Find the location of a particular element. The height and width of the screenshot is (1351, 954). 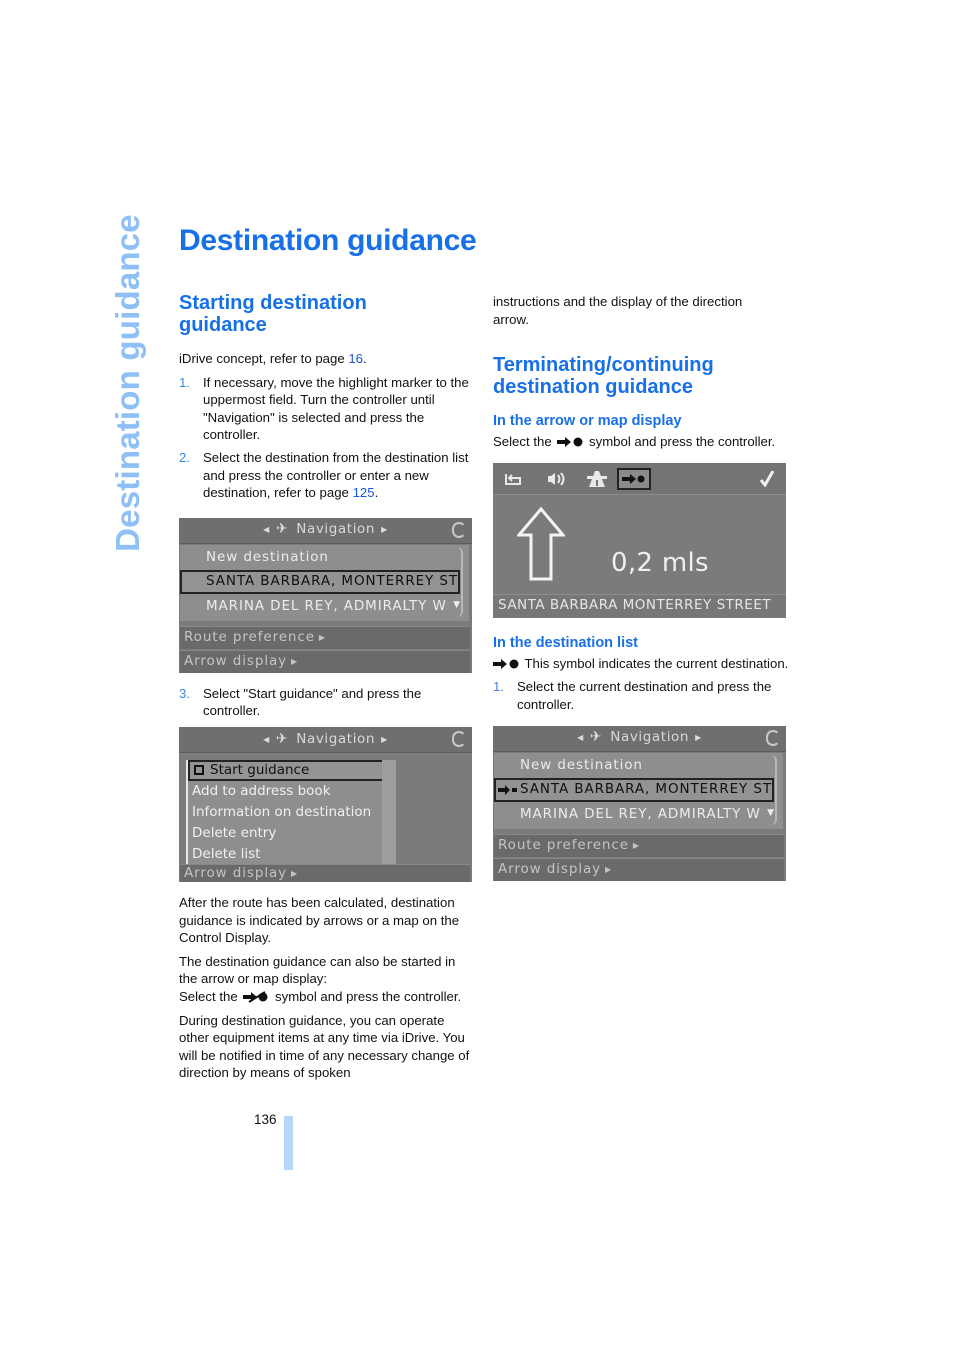

step-number: 1. is located at coordinates (498, 687).